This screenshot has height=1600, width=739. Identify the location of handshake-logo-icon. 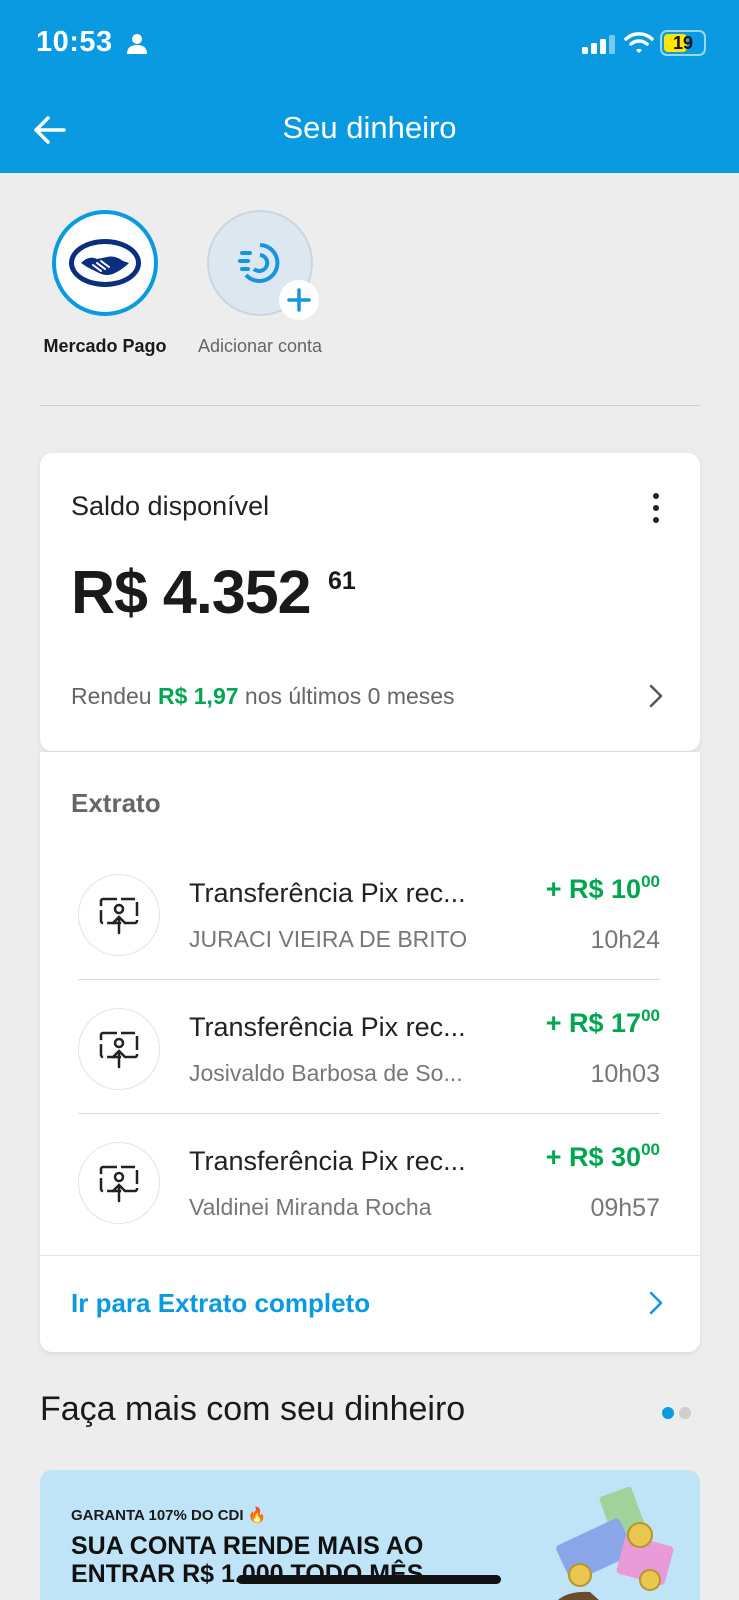
(105, 263).